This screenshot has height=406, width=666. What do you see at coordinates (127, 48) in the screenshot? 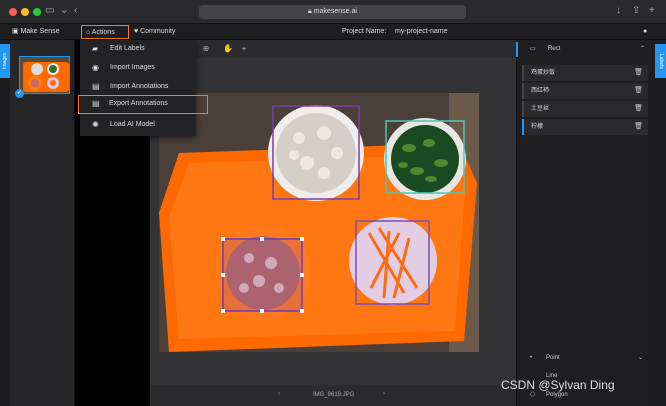
I see `menu-item-label: Edit Labels` at bounding box center [127, 48].